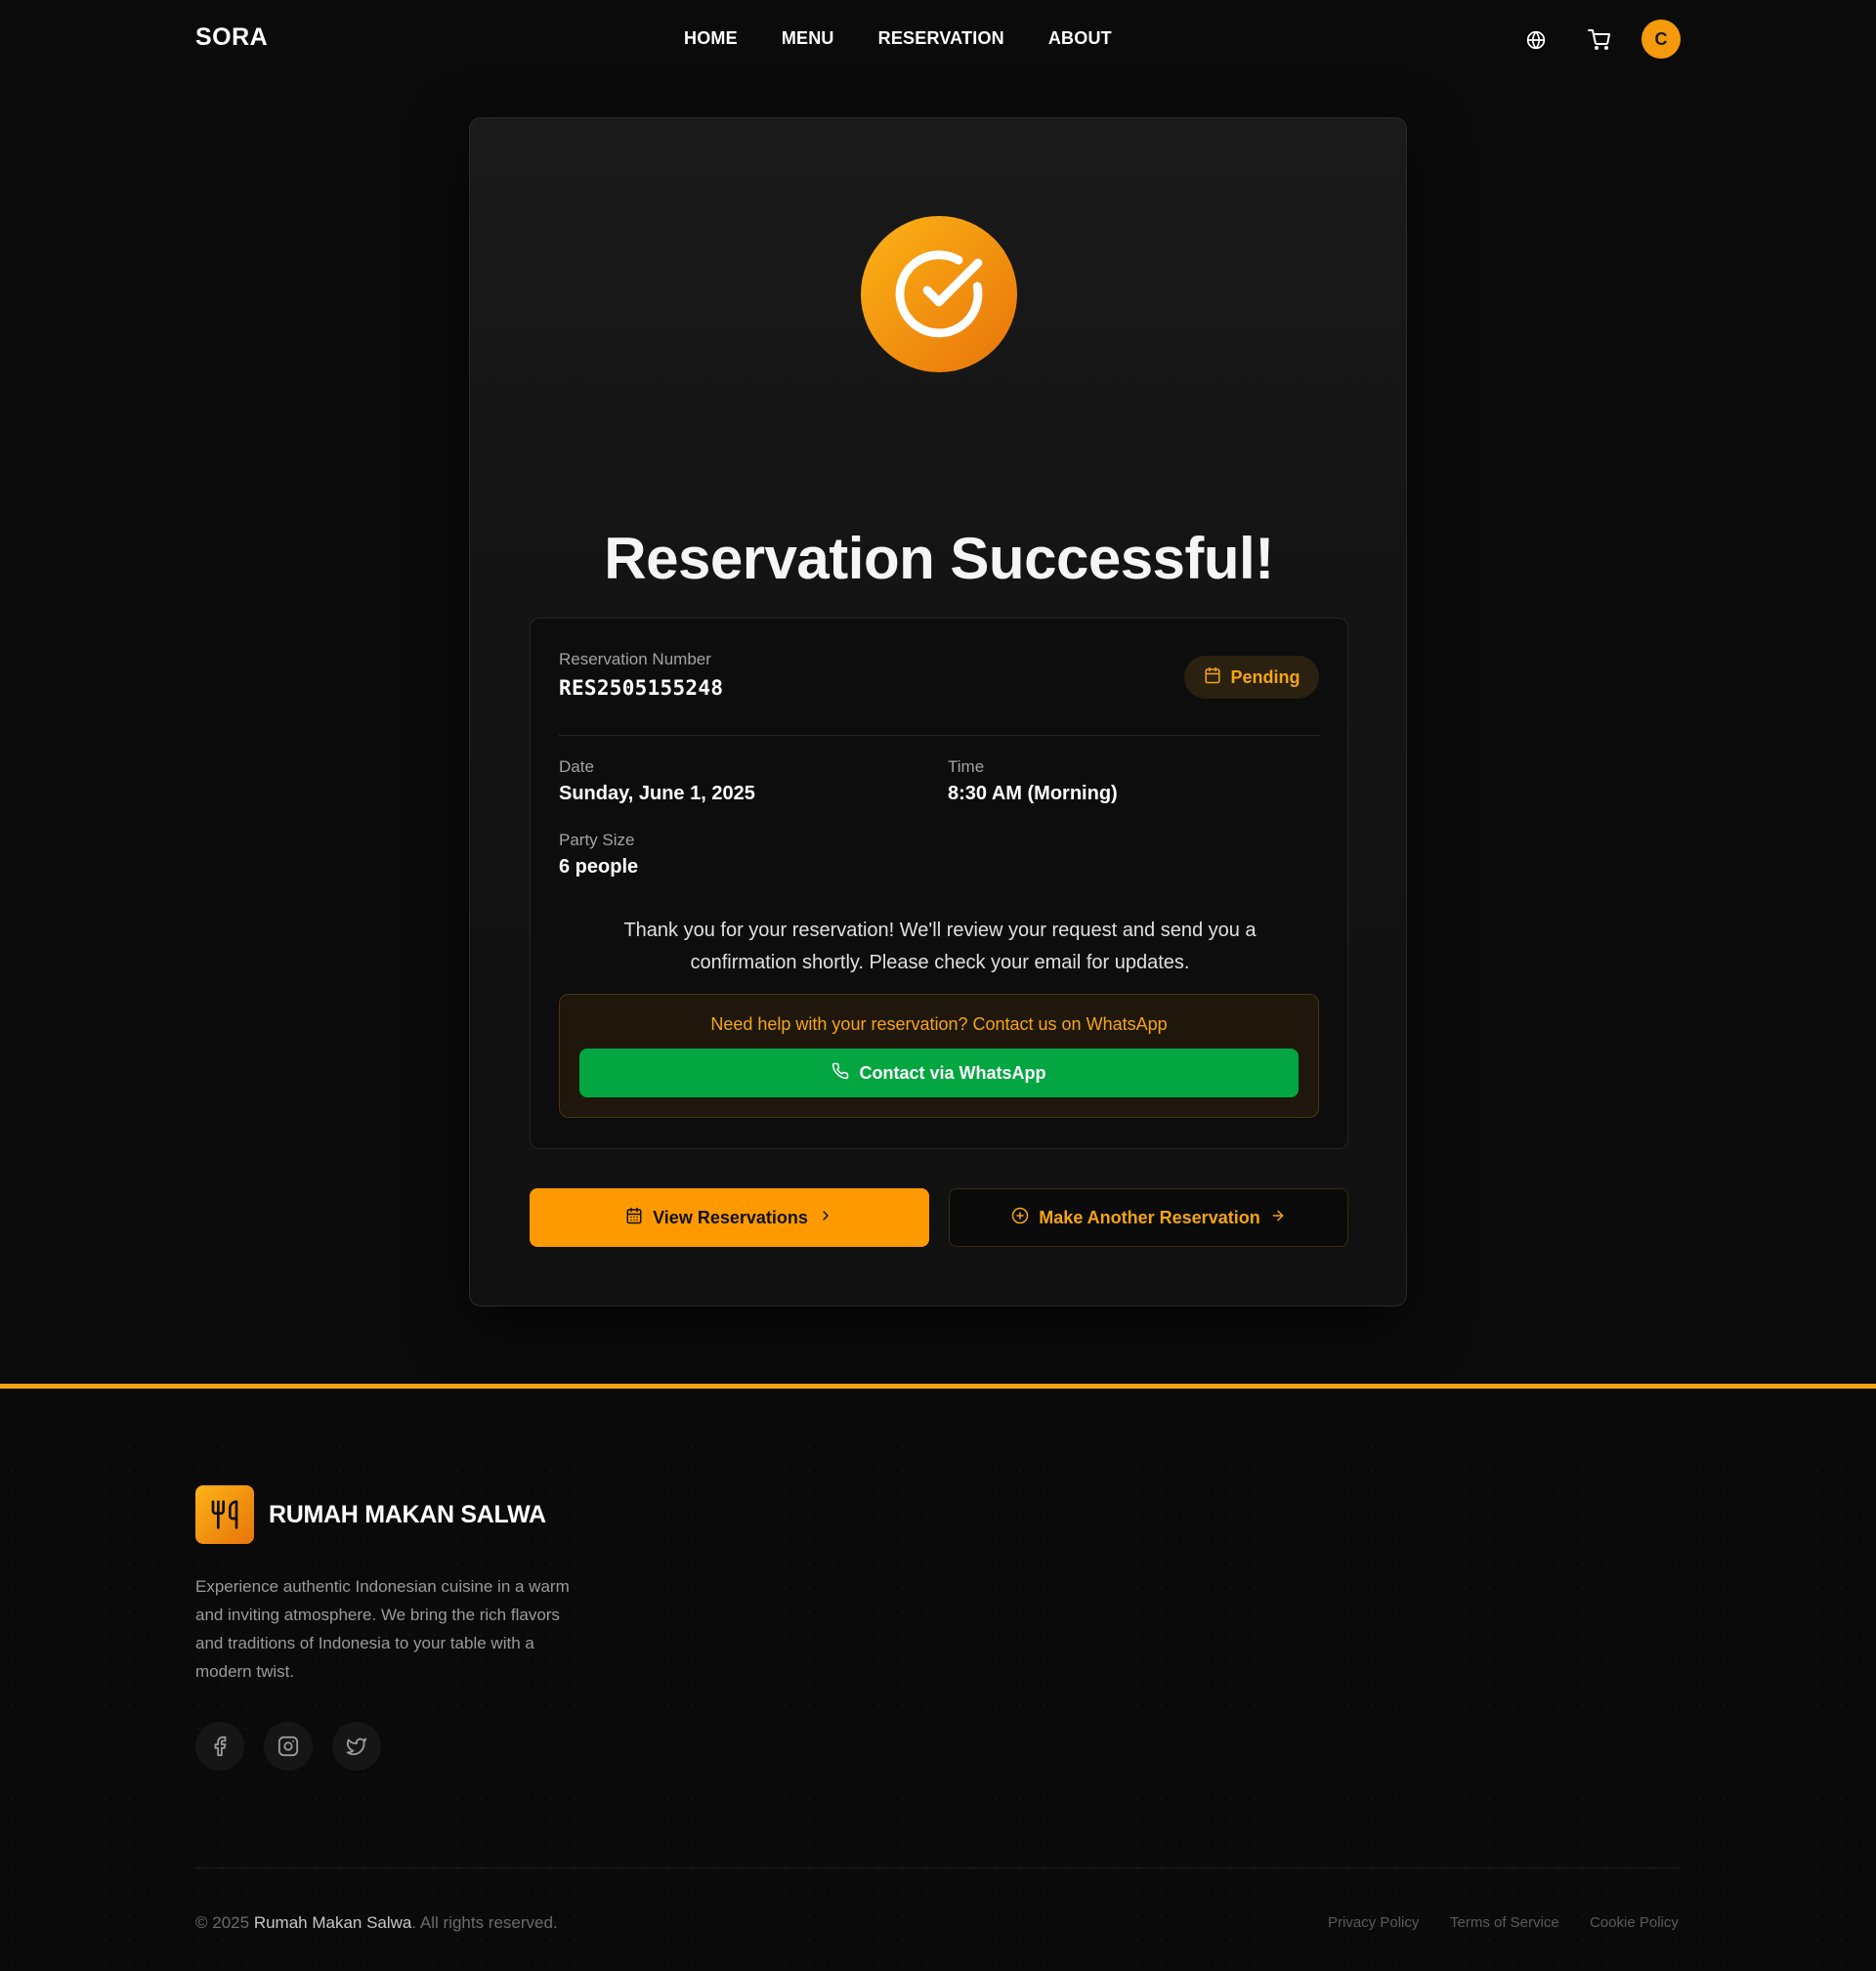 Image resolution: width=1876 pixels, height=1971 pixels. I want to click on nav-reservation: RESERVATION, so click(941, 39).